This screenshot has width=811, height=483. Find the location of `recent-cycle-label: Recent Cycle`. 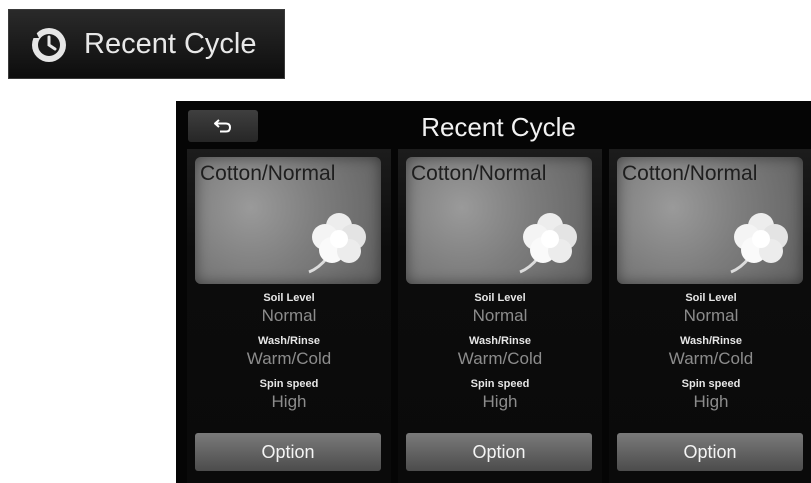

recent-cycle-label: Recent Cycle is located at coordinates (170, 44).